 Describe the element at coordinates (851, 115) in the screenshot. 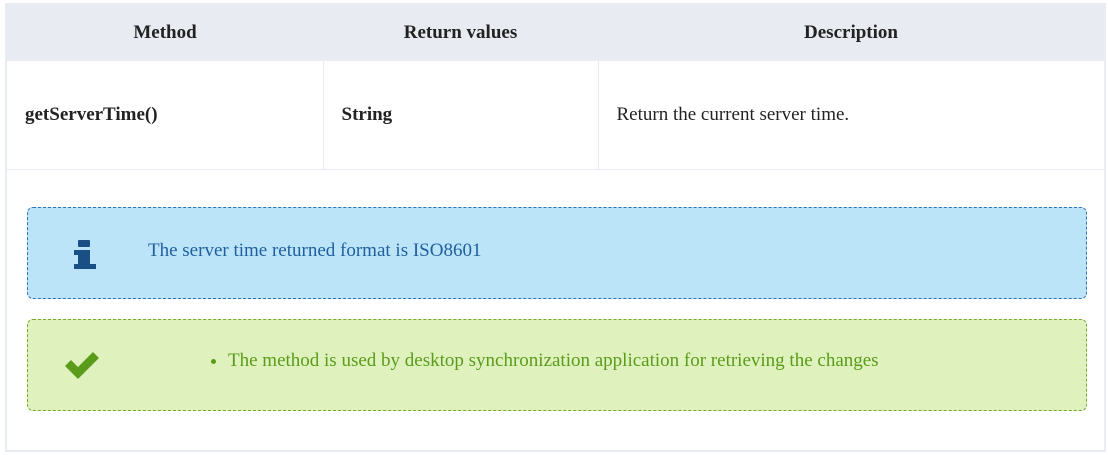

I see `description-cell: Return the current server time.` at that location.